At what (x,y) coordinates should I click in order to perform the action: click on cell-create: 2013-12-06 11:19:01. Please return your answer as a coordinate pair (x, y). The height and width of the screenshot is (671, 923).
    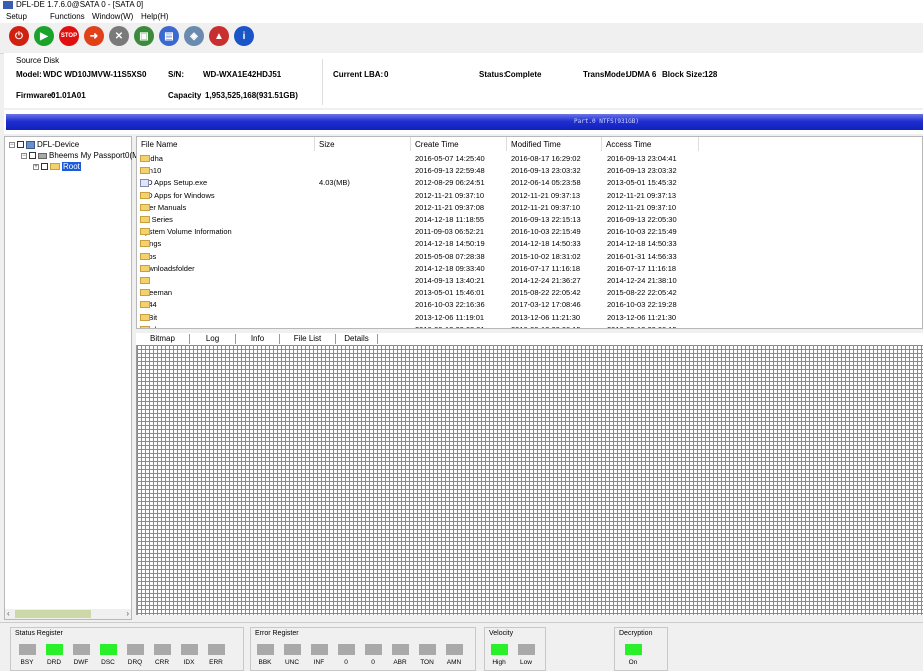
    Looking at the image, I should click on (450, 317).